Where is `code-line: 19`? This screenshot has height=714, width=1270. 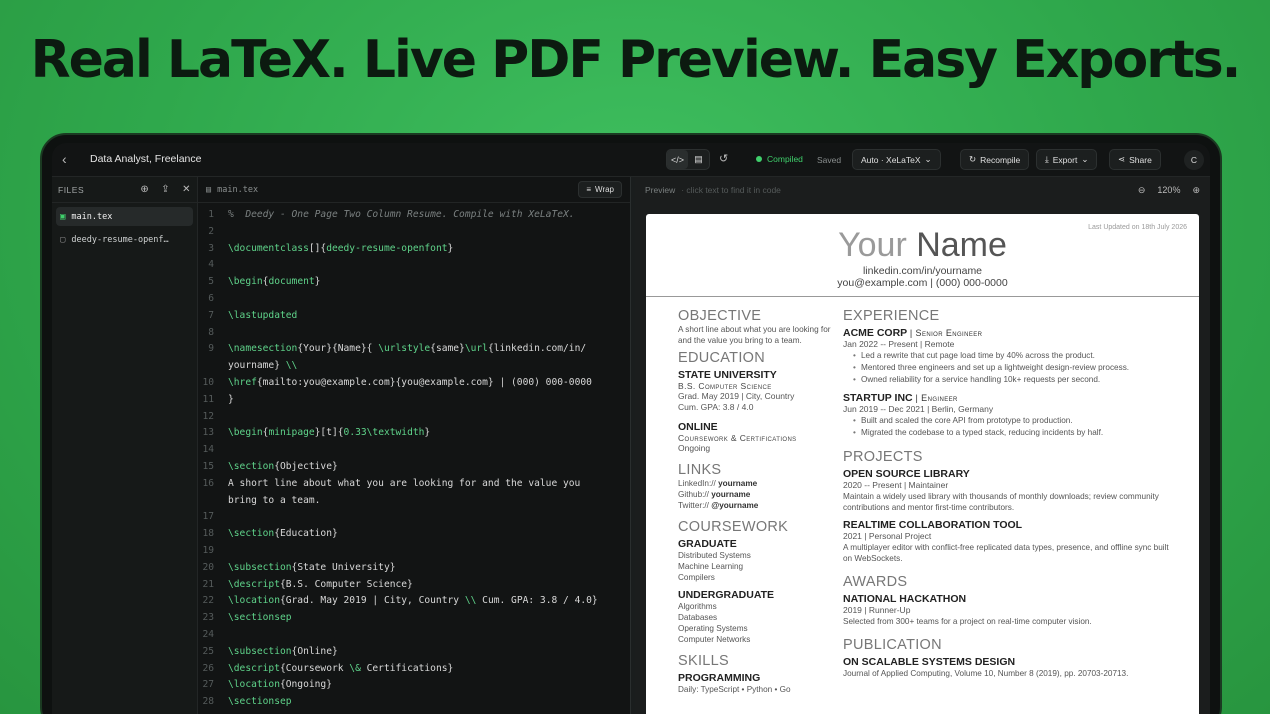
code-line: 19 is located at coordinates (414, 551).